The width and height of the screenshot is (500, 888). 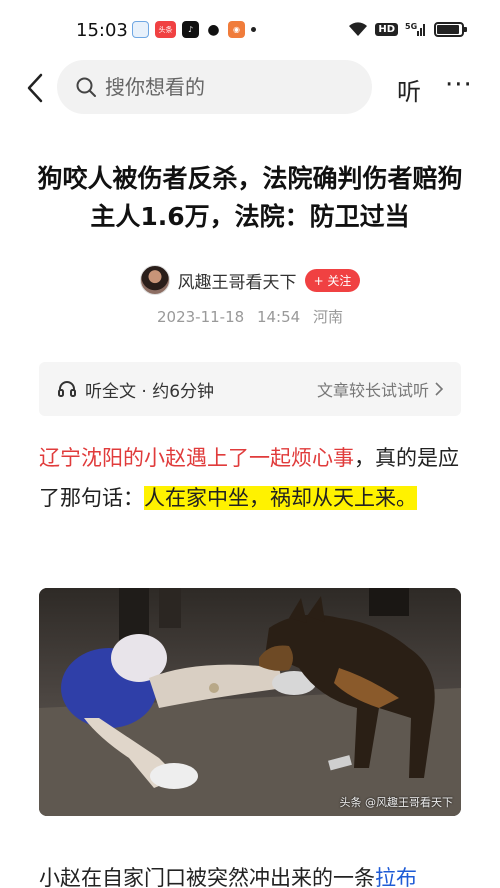 I want to click on listen-hint-label: 文章较长试试听, so click(x=372, y=390).